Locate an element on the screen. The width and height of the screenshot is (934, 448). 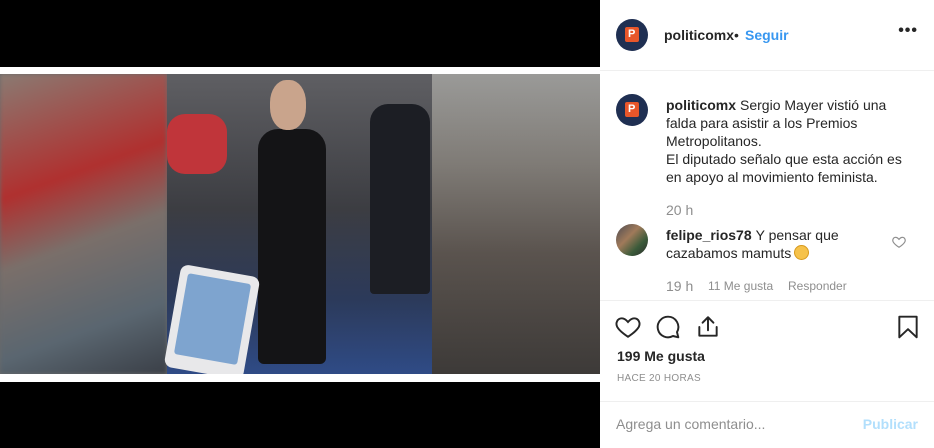
post-timestamp: HACE 20 HORAS is located at coordinates (659, 378).